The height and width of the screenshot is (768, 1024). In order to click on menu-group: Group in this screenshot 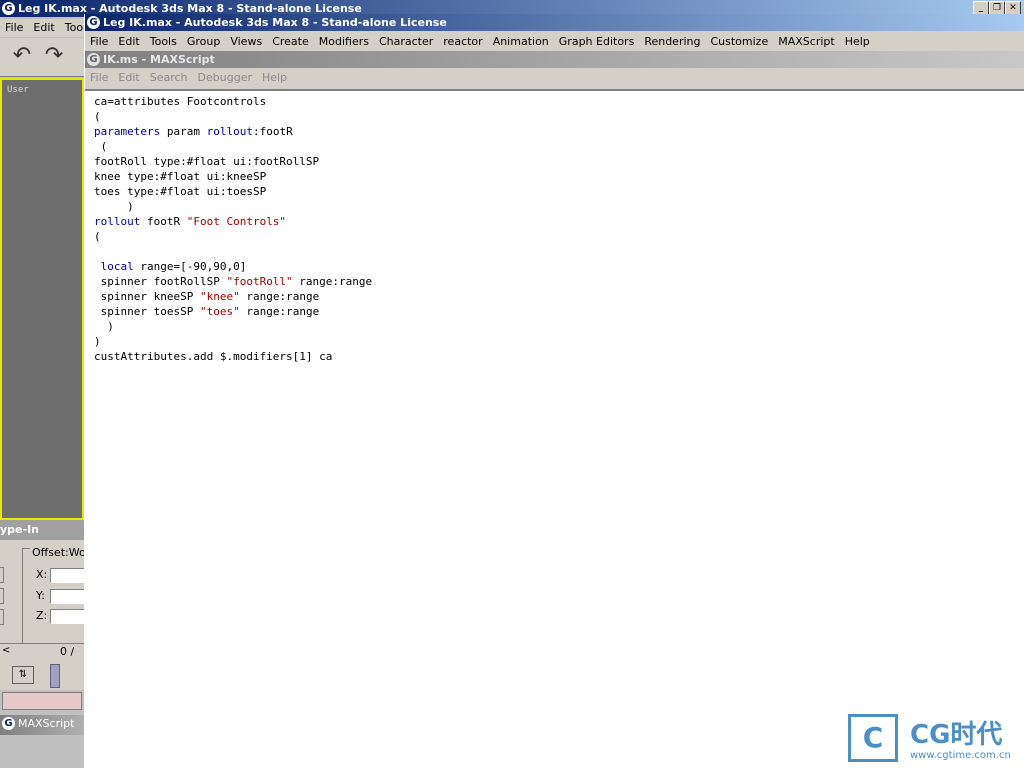, I will do `click(204, 41)`.